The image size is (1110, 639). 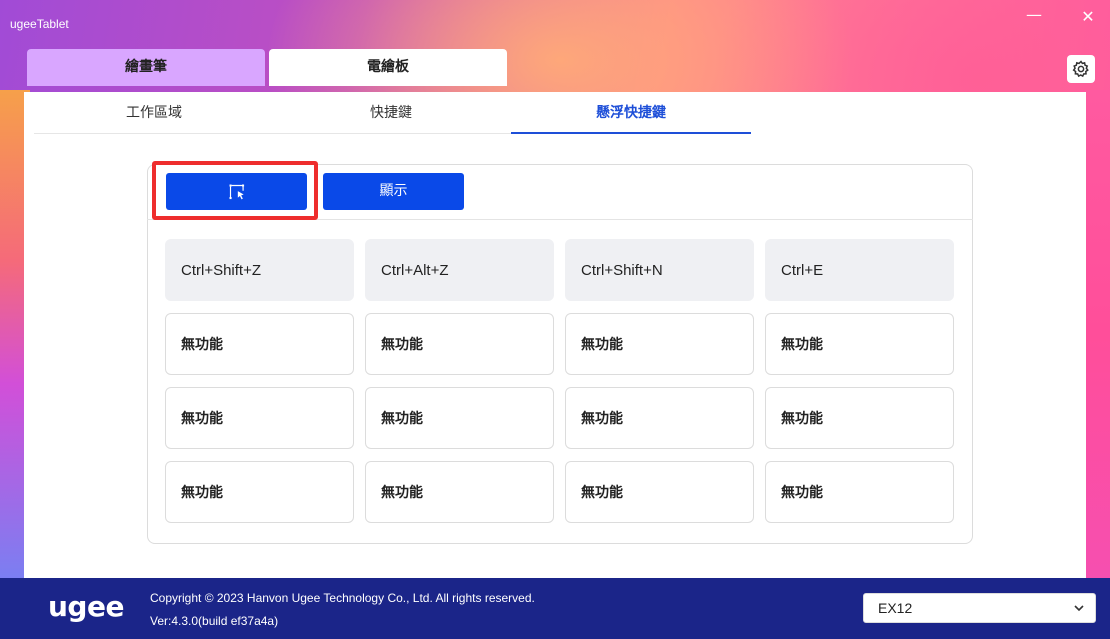 I want to click on chevron-down-icon, so click(x=1079, y=613).